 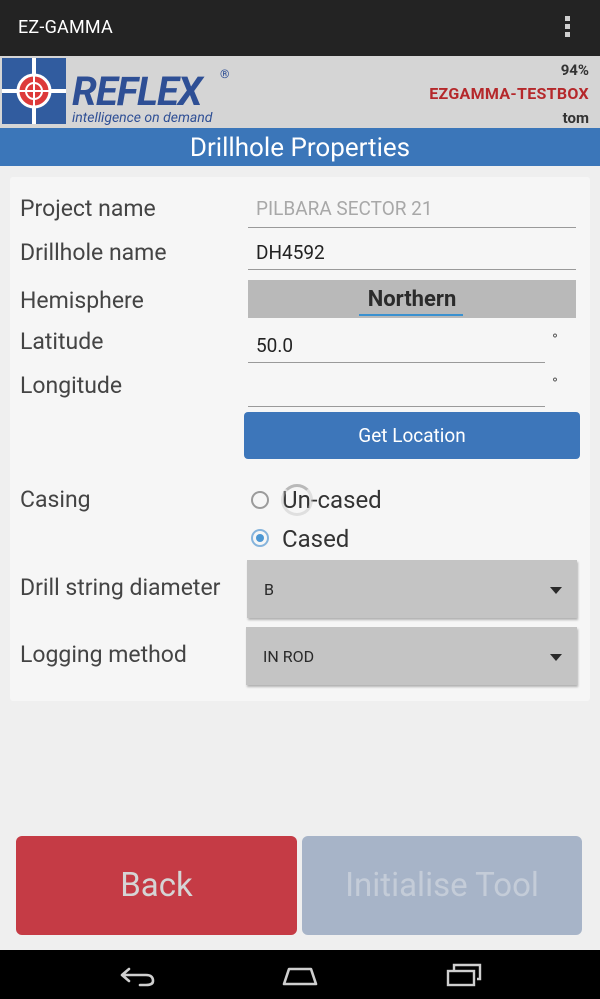 What do you see at coordinates (412, 252) in the screenshot?
I see `drillhole-name-input: DH4592` at bounding box center [412, 252].